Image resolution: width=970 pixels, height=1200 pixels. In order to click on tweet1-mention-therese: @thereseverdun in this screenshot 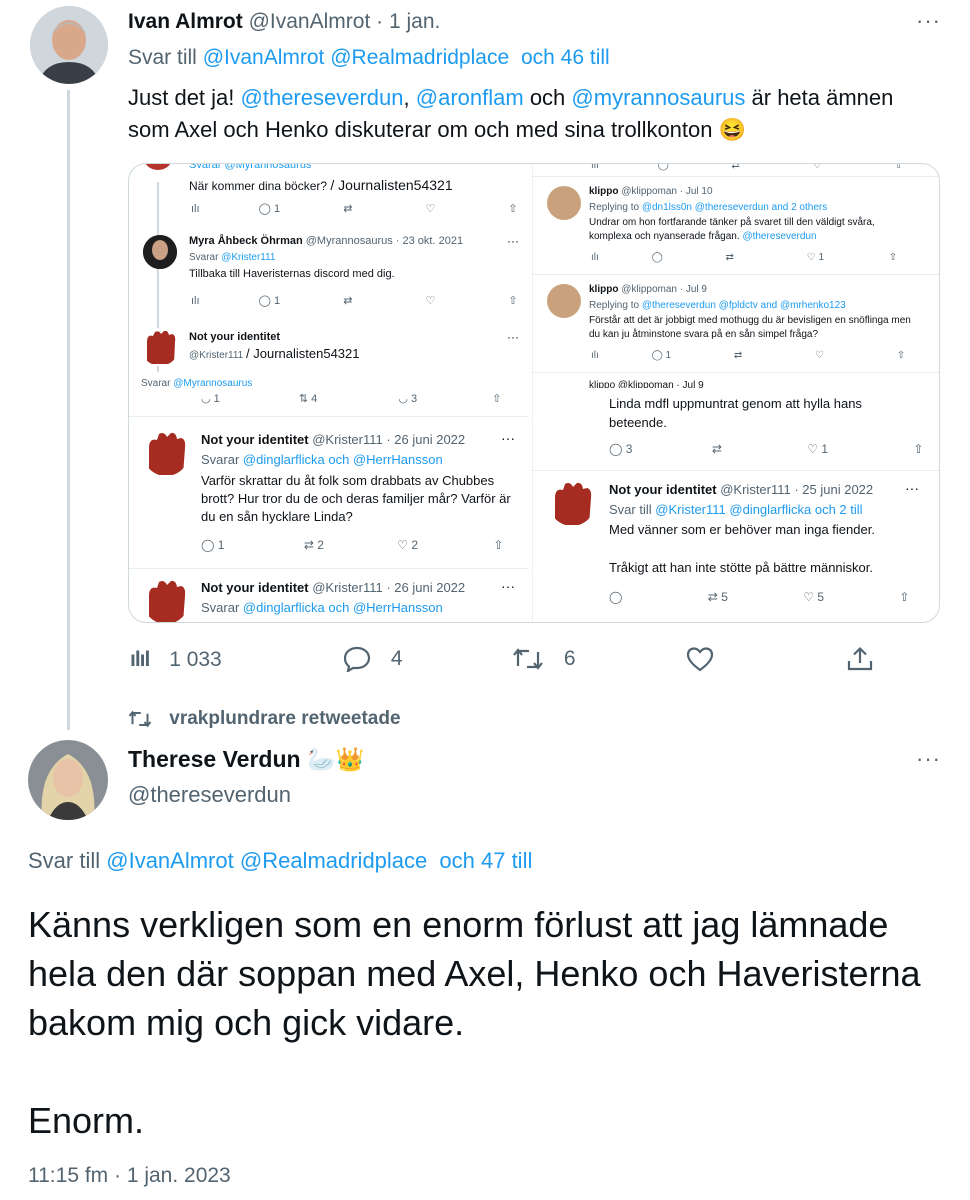, I will do `click(322, 97)`.